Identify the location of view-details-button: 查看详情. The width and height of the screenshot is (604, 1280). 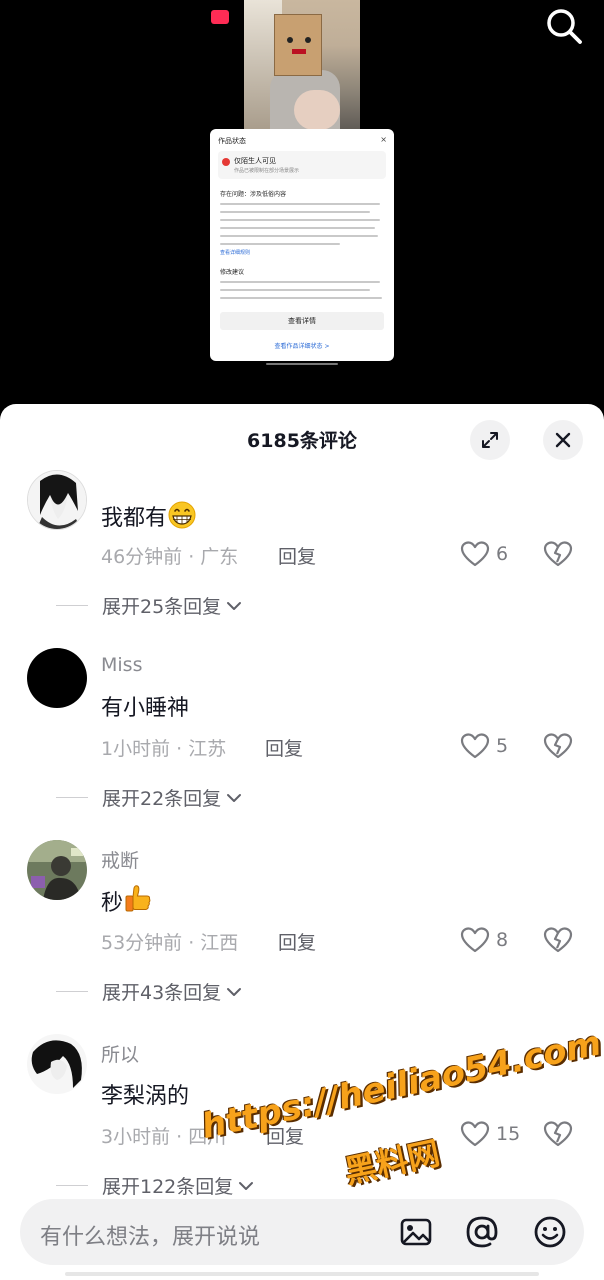
(302, 321).